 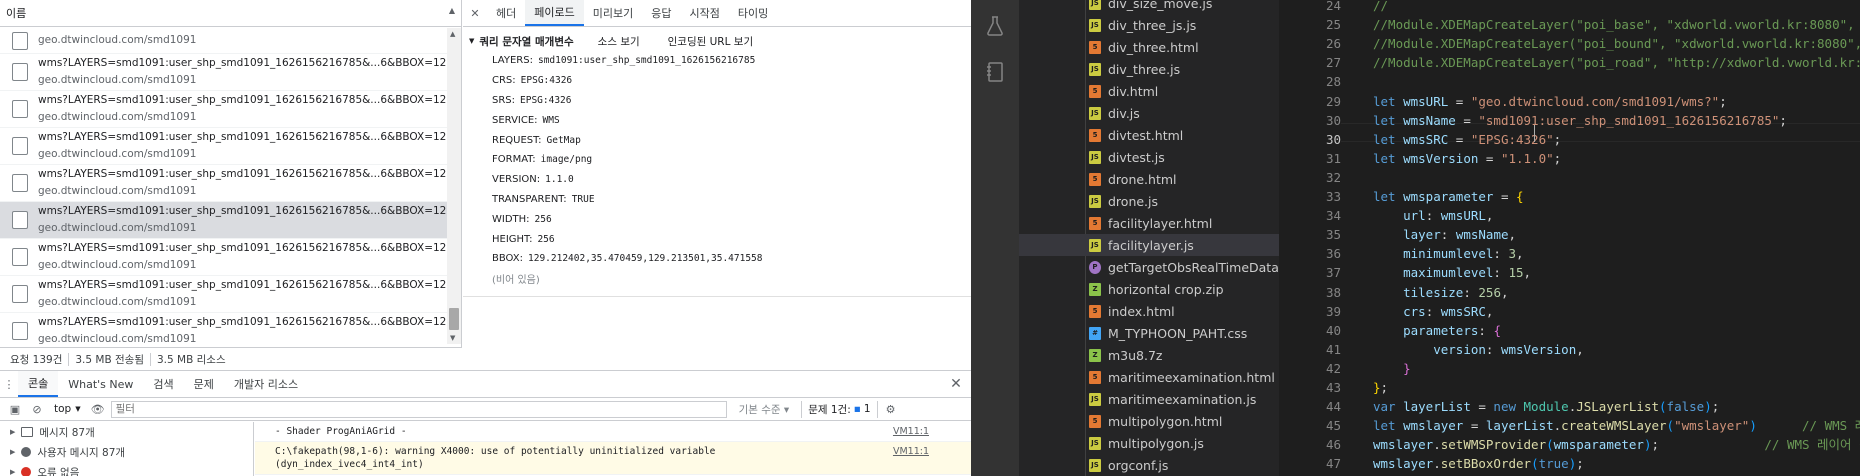 What do you see at coordinates (1149, 201) in the screenshot?
I see `file-item: JS drone.js` at bounding box center [1149, 201].